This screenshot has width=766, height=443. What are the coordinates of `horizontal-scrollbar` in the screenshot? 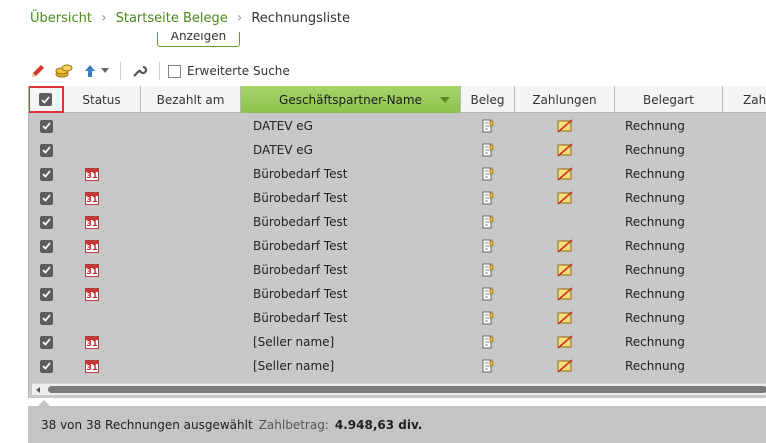 It's located at (399, 389).